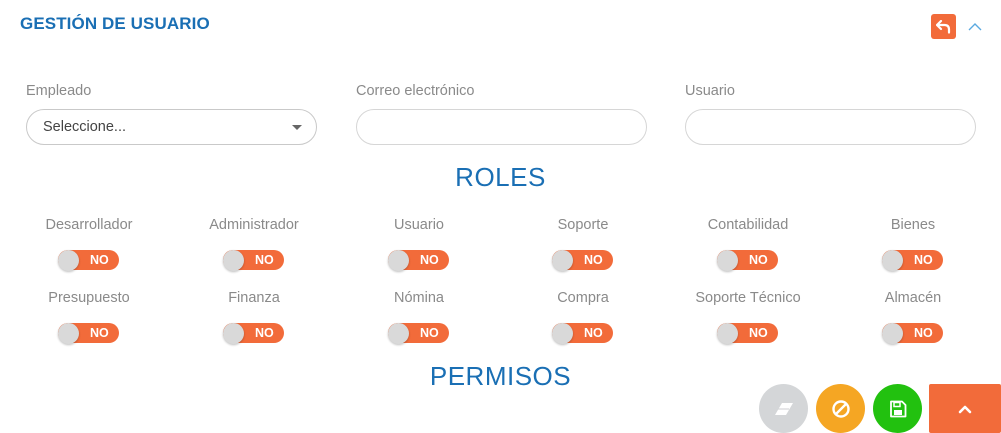 The width and height of the screenshot is (1001, 433). I want to click on roles-title: ROLES, so click(500, 177).